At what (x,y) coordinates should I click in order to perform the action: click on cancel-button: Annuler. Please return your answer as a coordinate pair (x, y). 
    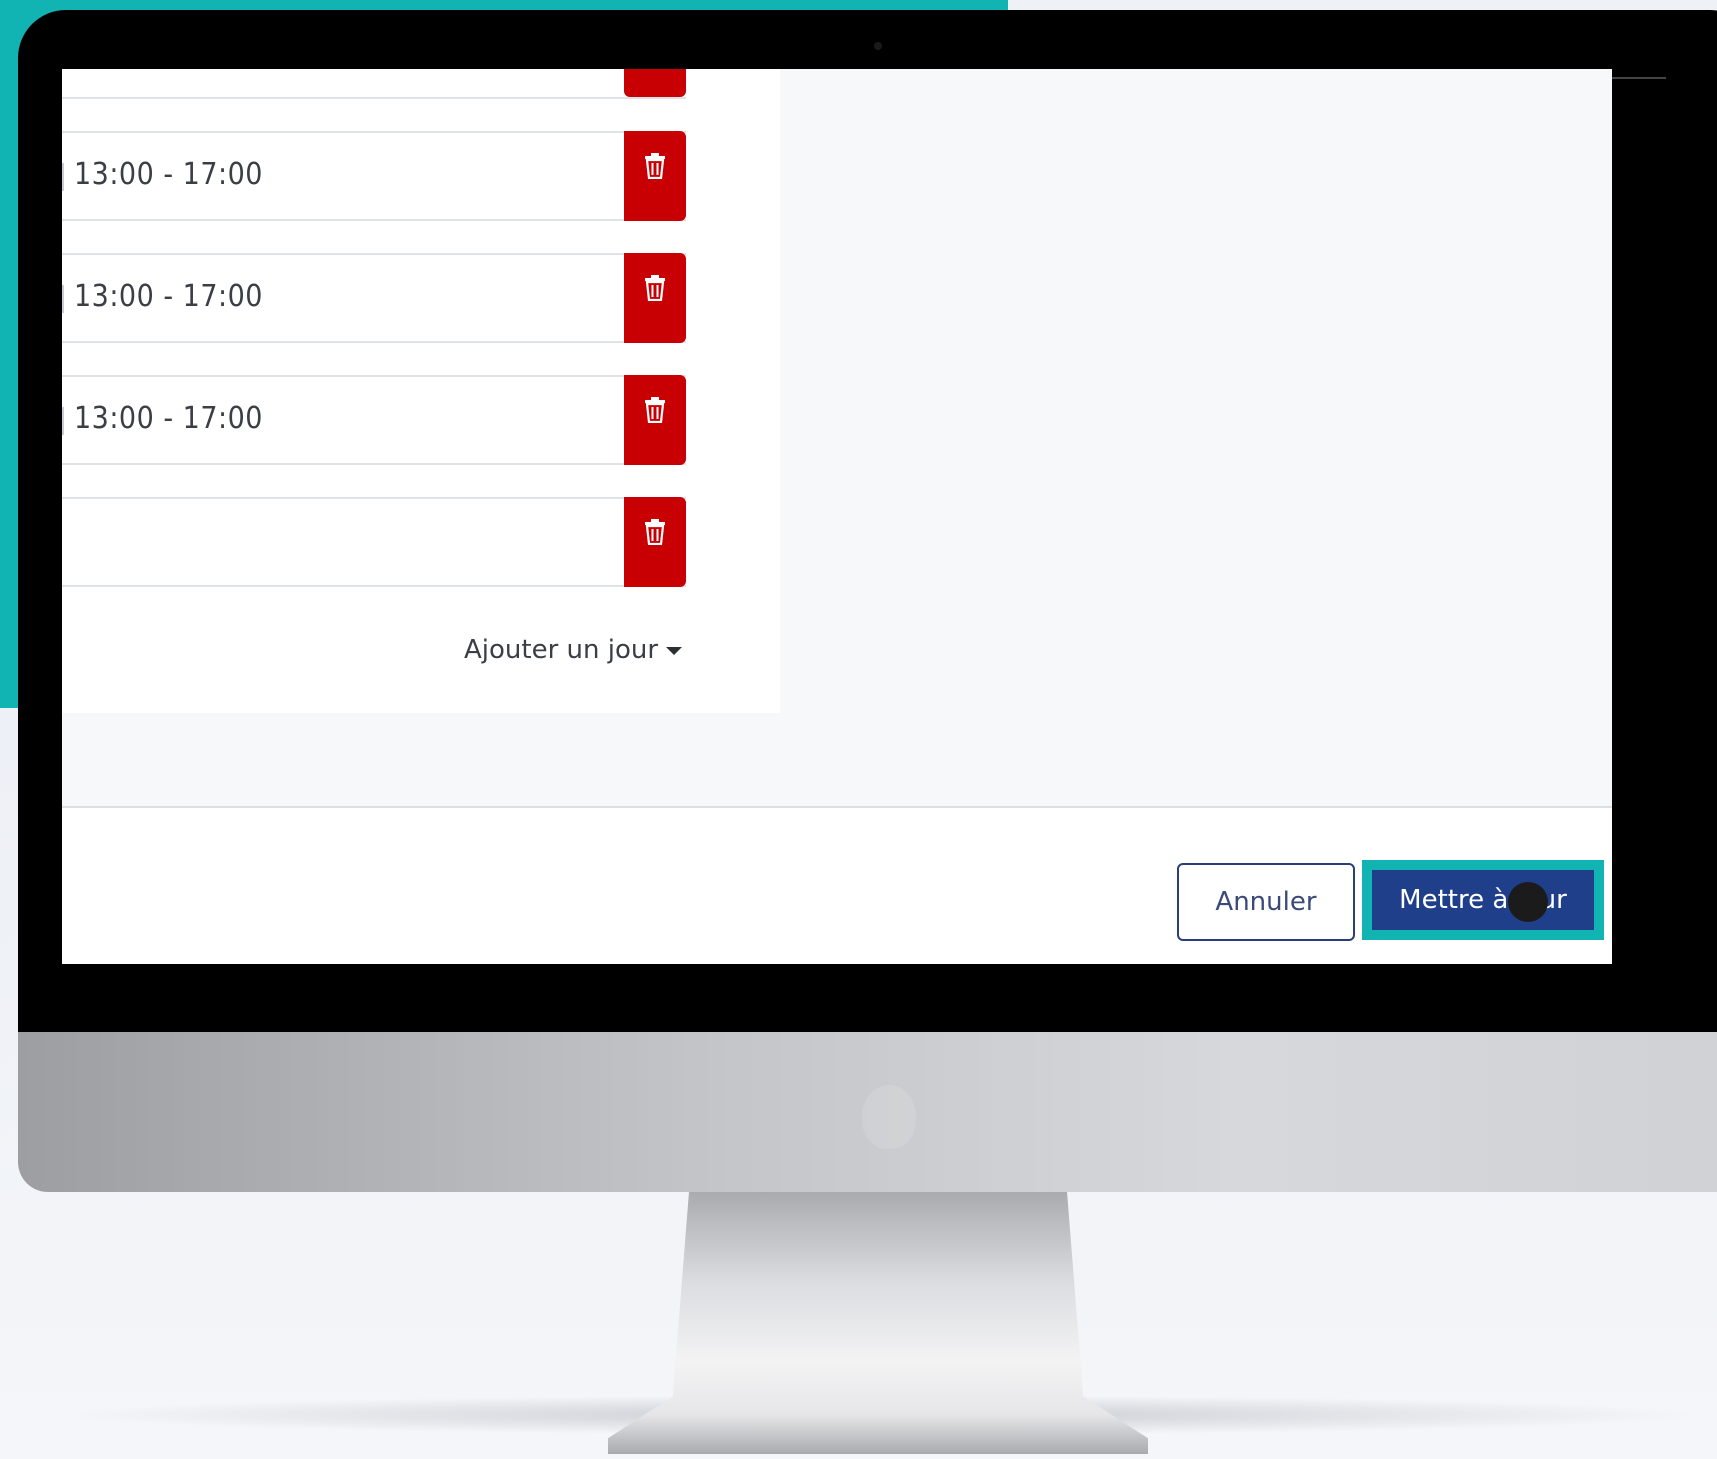
    Looking at the image, I should click on (1266, 902).